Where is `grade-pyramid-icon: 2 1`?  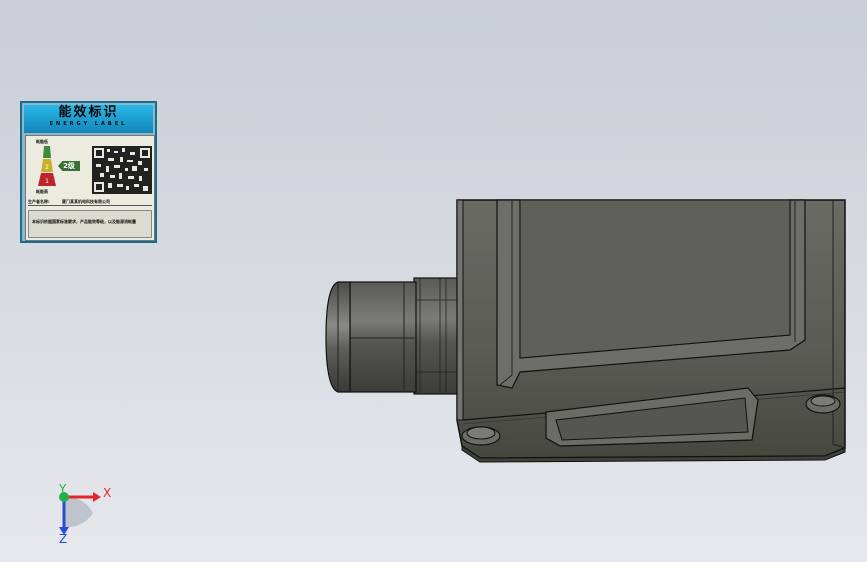 grade-pyramid-icon: 2 1 is located at coordinates (47, 166).